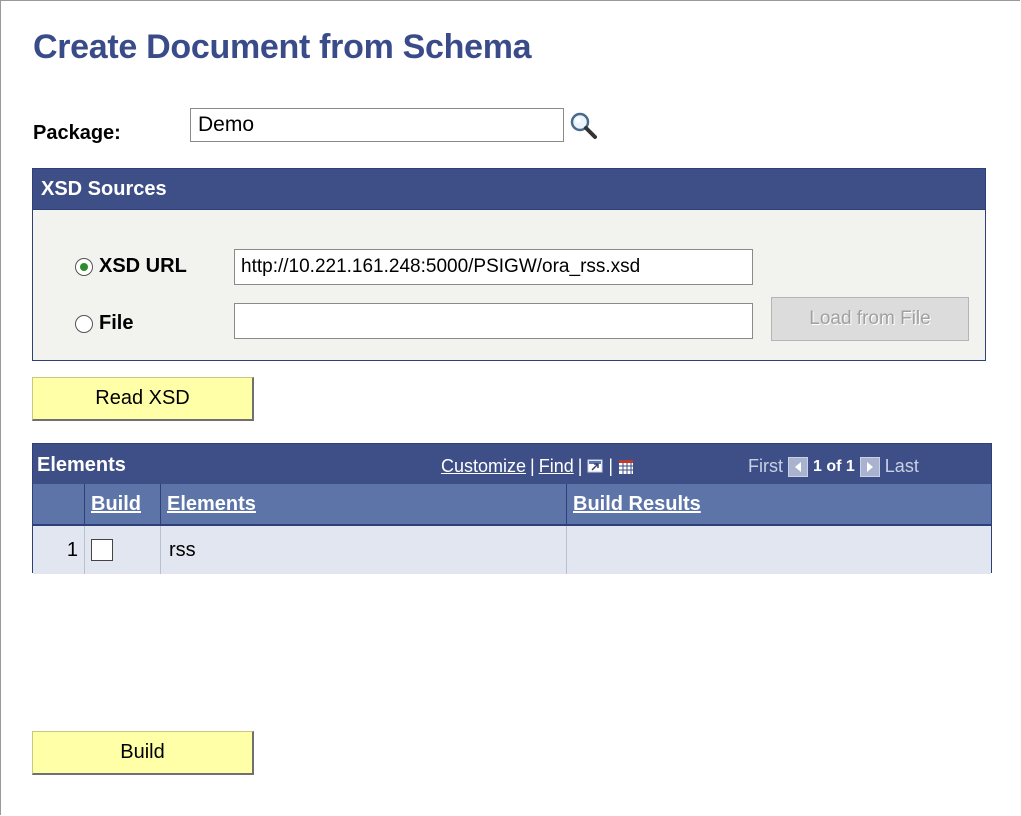 The height and width of the screenshot is (816, 1021). Describe the element at coordinates (901, 466) in the screenshot. I see `last-label: Last` at that location.